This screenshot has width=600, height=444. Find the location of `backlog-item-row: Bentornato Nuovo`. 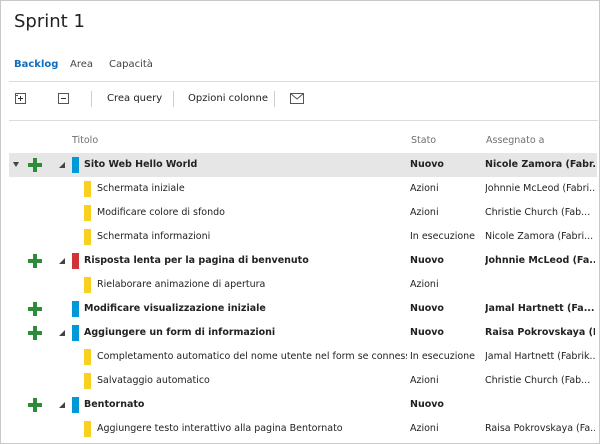

backlog-item-row: Bentornato Nuovo is located at coordinates (303, 405).